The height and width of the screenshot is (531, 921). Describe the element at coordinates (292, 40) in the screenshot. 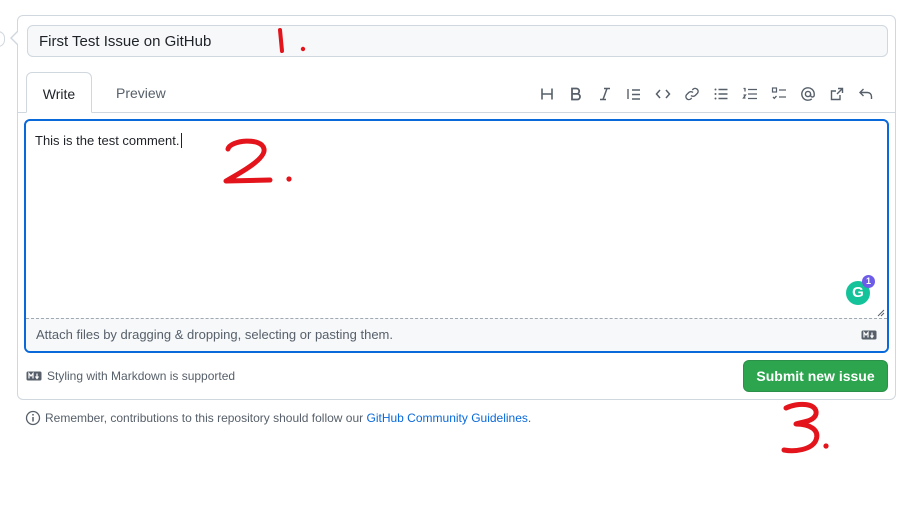

I see `annotation-1-mark` at that location.